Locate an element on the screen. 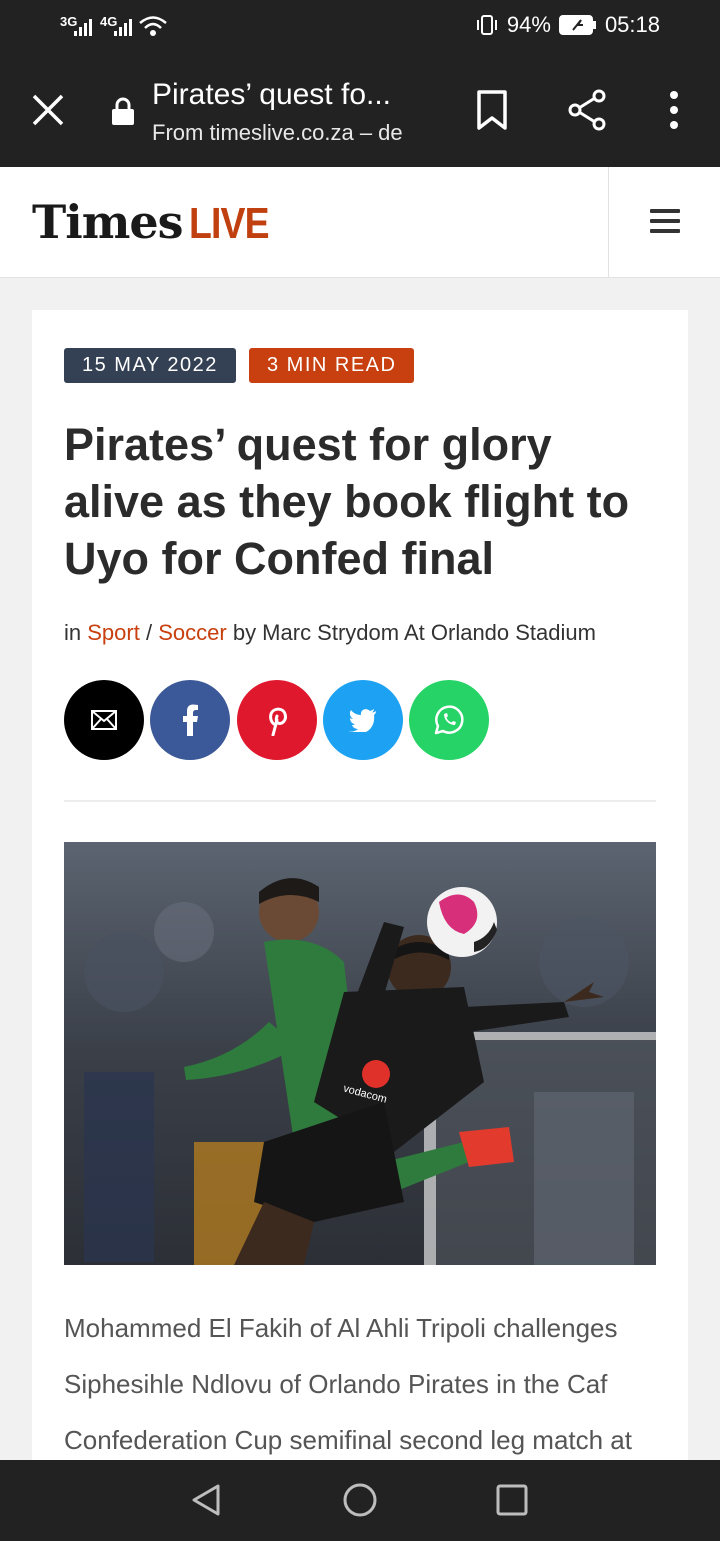  share-twitter-button is located at coordinates (363, 720).